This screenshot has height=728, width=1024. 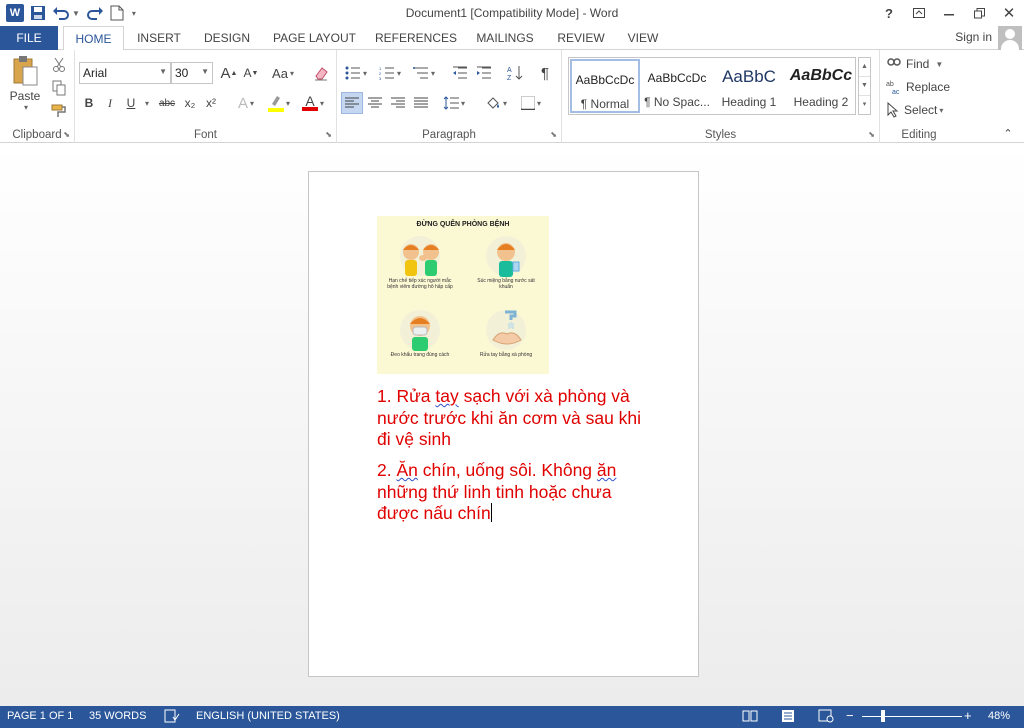 I want to click on figure-cell-gargle: Súc miệng bằng nước sát khuẩn, so click(x=506, y=264).